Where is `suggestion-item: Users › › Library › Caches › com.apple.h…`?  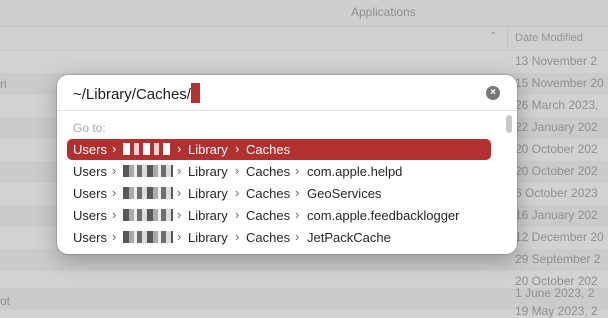 suggestion-item: Users › › Library › Caches › com.apple.h… is located at coordinates (279, 171).